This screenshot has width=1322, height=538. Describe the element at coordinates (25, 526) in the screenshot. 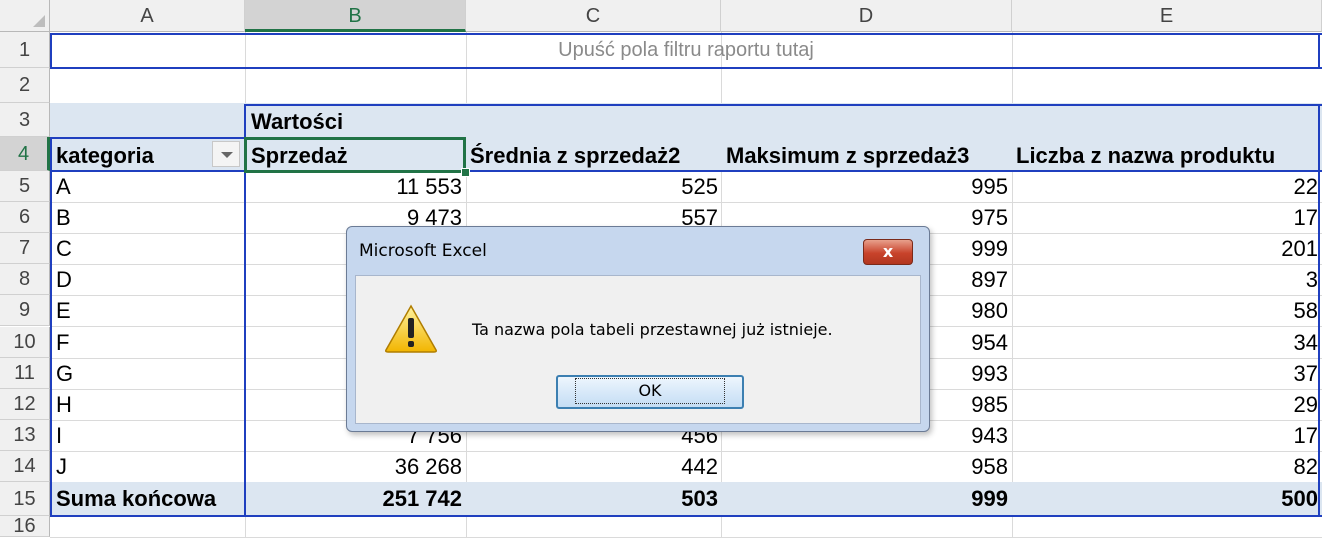

I see `row-header-16: 16` at that location.